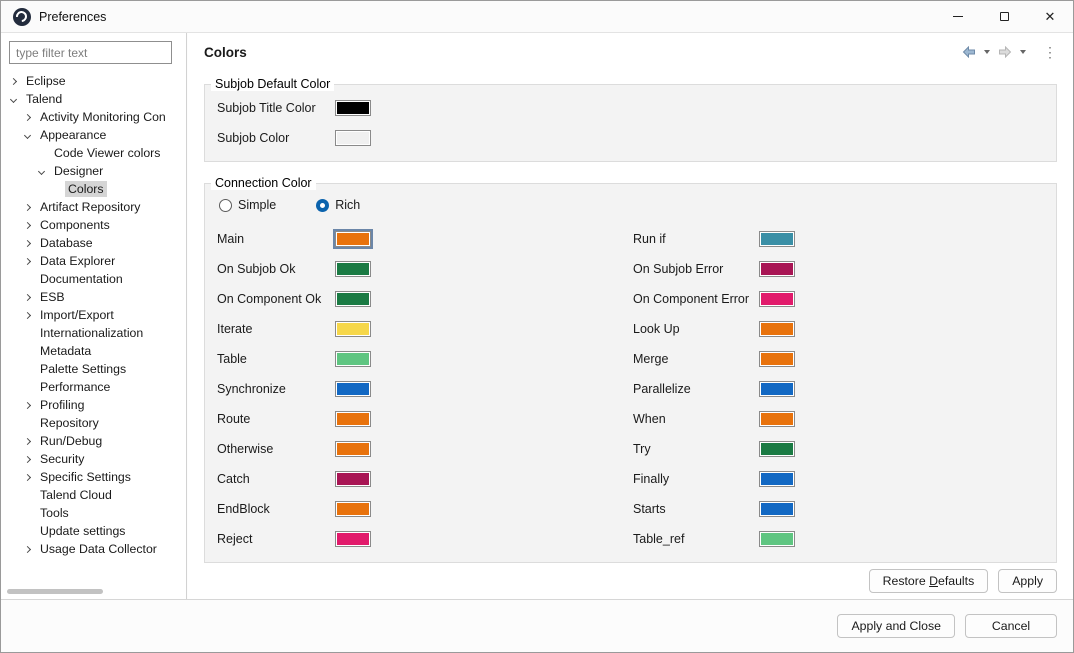 The height and width of the screenshot is (653, 1074). Describe the element at coordinates (649, 239) in the screenshot. I see `color-setting-label: Run if` at that location.